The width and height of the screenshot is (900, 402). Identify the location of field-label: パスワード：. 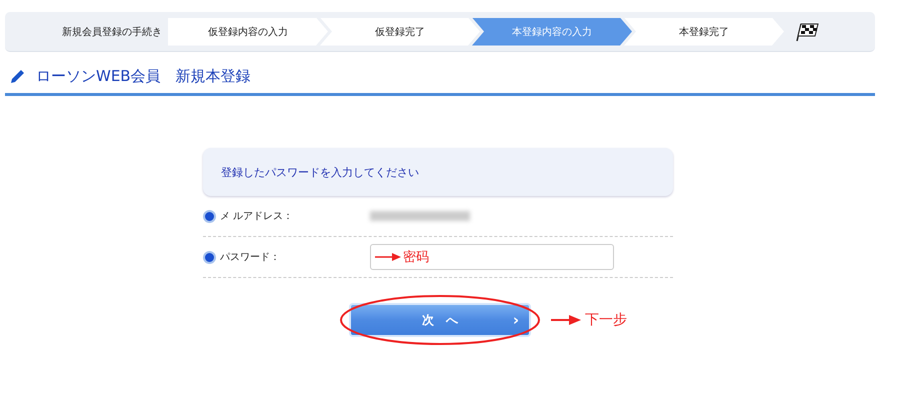
(250, 257).